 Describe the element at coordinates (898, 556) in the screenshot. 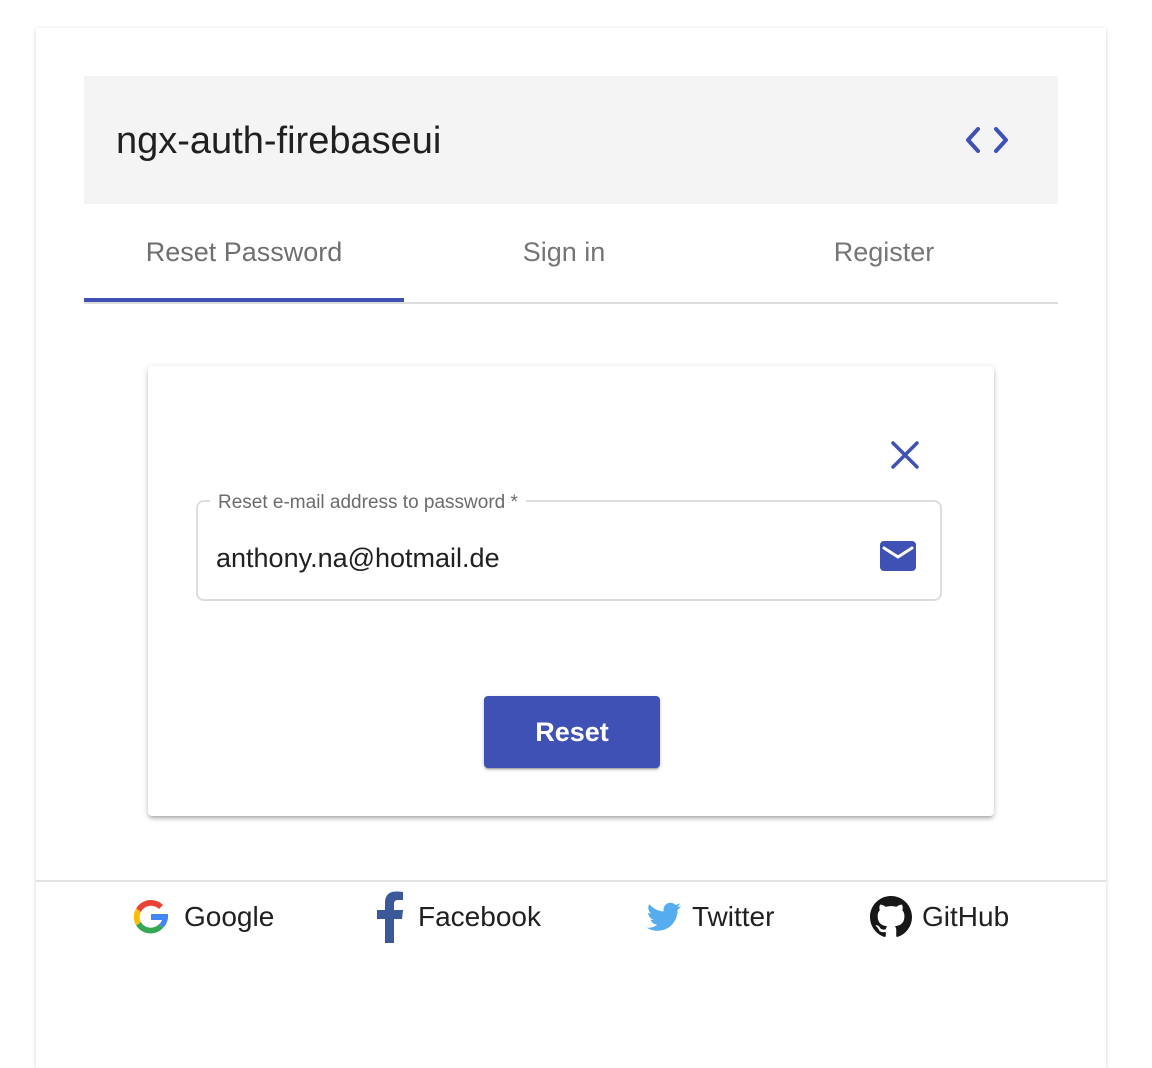

I see `mail-icon` at that location.